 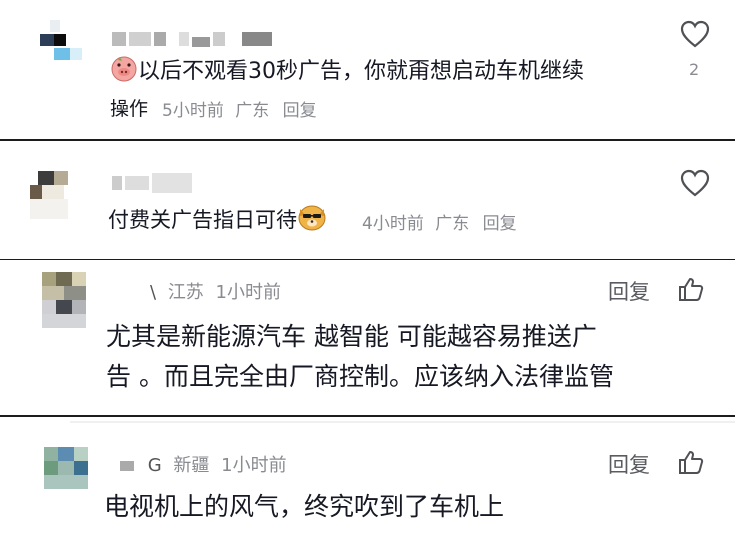 I want to click on comment-location: 江苏, so click(x=185, y=292).